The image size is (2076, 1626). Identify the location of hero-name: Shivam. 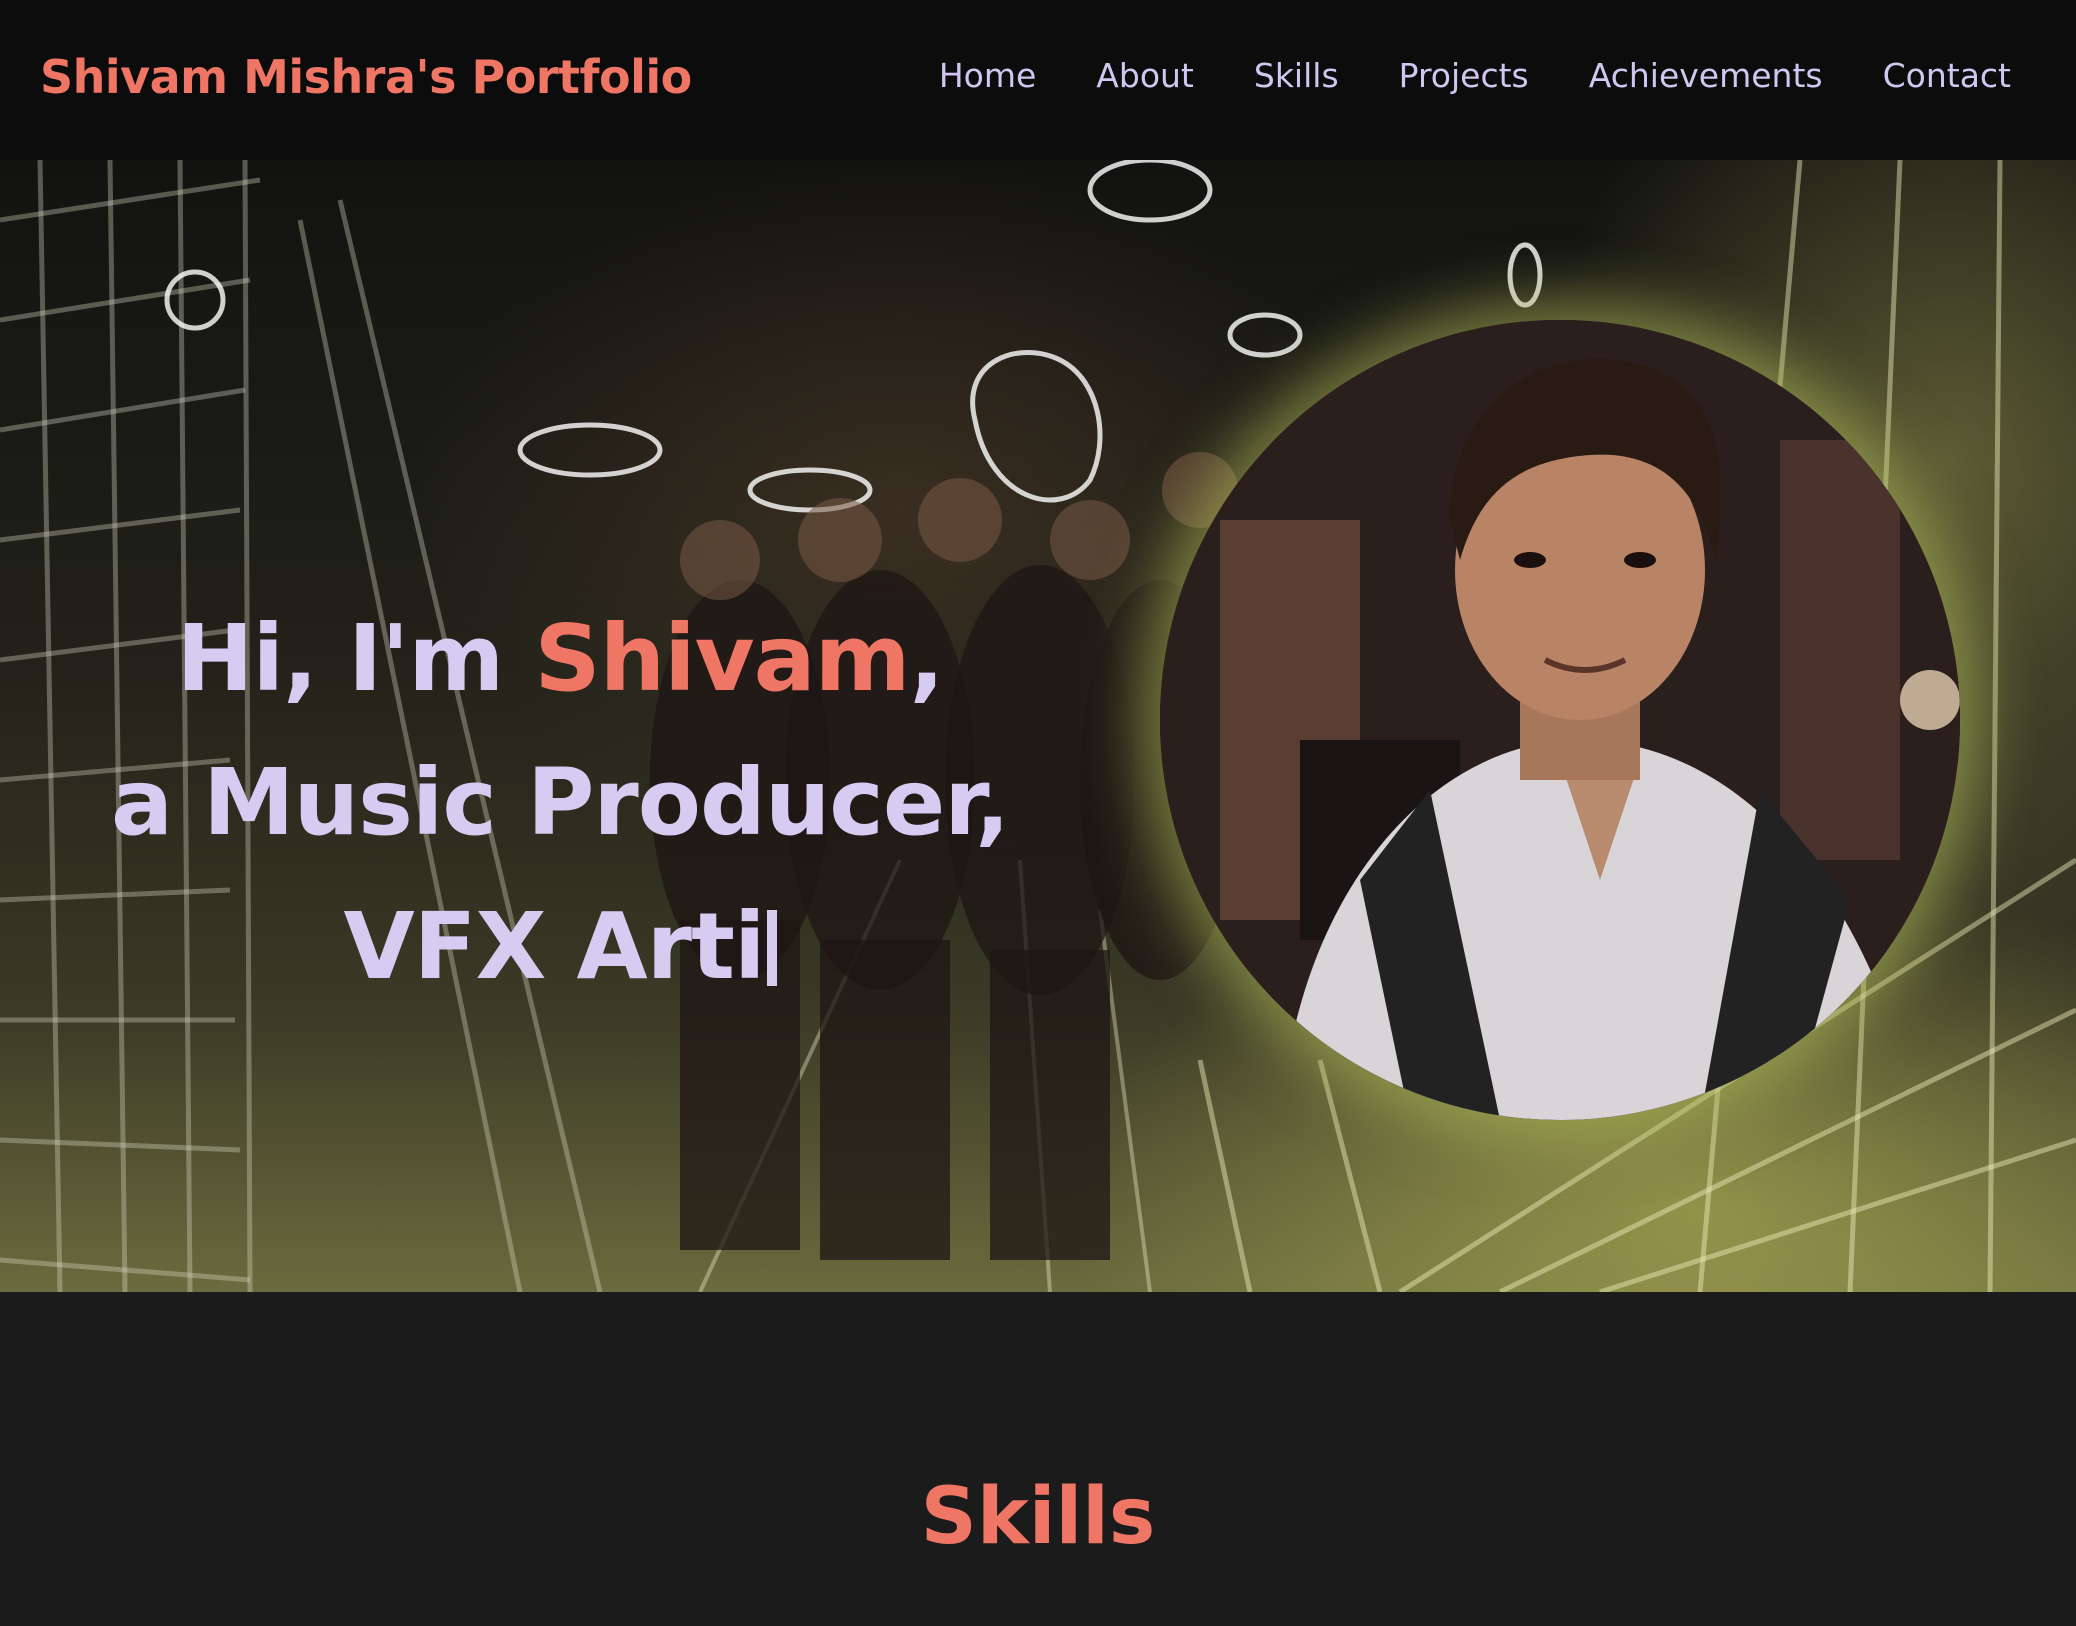
(722, 658).